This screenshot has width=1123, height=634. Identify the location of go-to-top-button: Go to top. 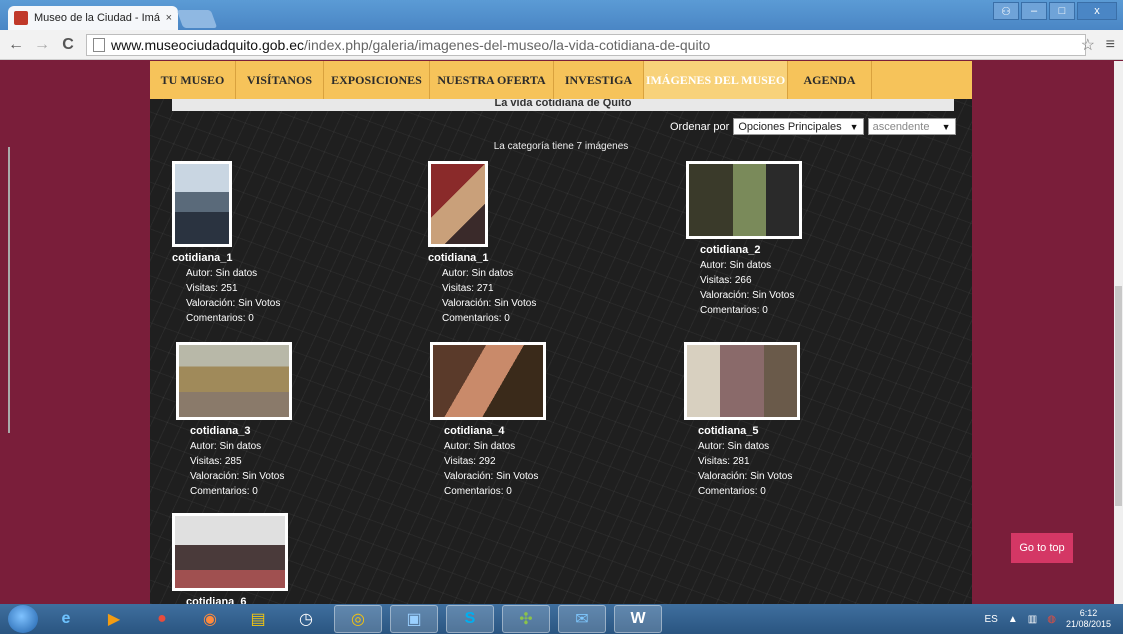
(1042, 548).